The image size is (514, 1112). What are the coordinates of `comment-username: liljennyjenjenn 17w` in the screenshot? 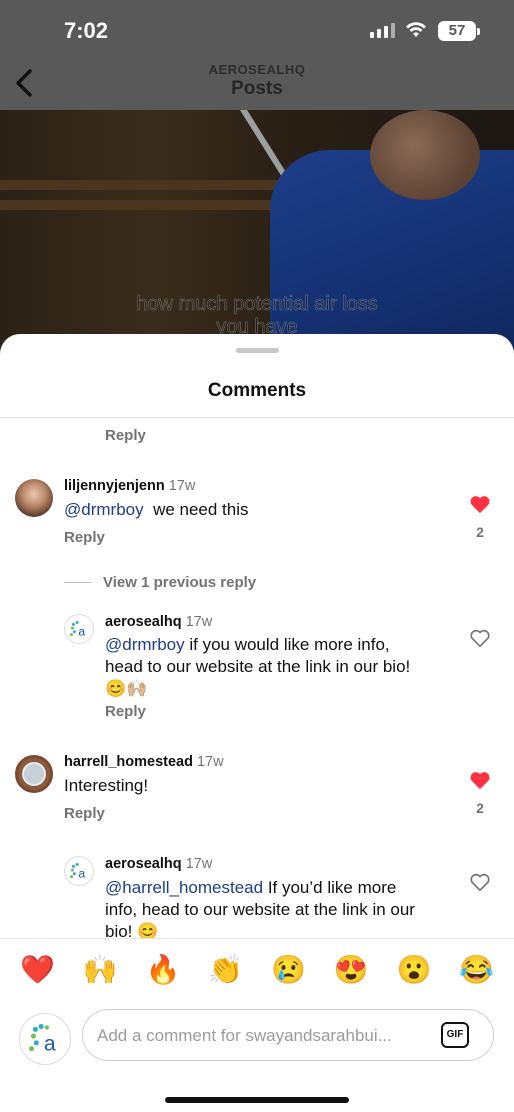 It's located at (129, 486).